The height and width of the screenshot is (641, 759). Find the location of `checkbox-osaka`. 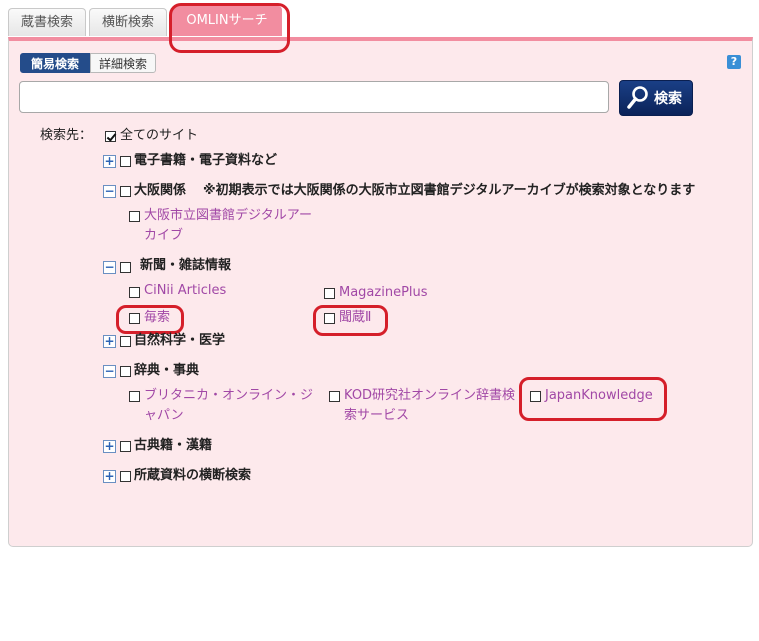

checkbox-osaka is located at coordinates (125, 191).